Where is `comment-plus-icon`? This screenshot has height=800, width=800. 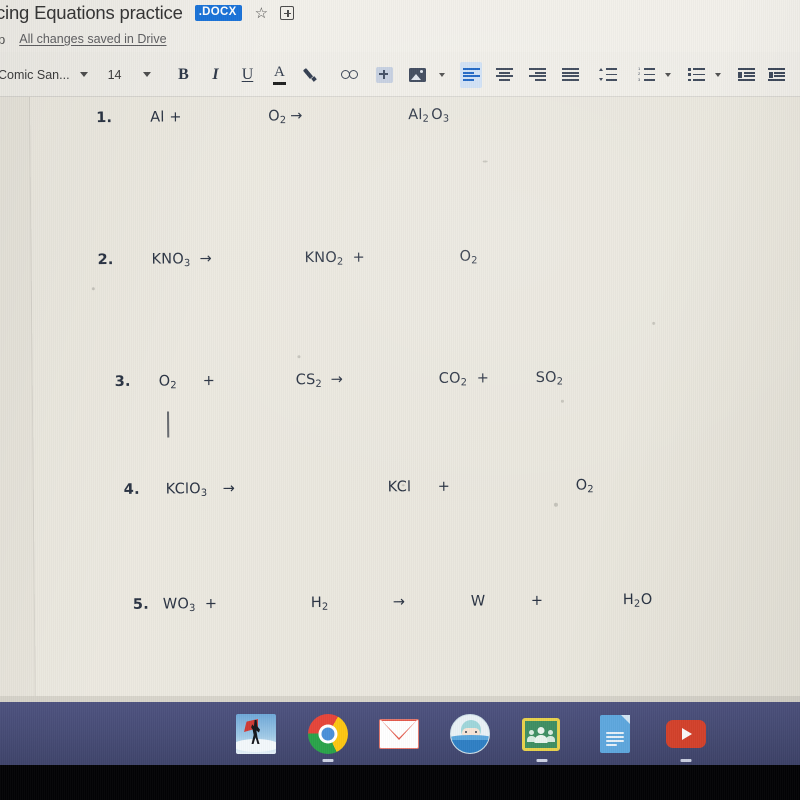
comment-plus-icon is located at coordinates (384, 74).